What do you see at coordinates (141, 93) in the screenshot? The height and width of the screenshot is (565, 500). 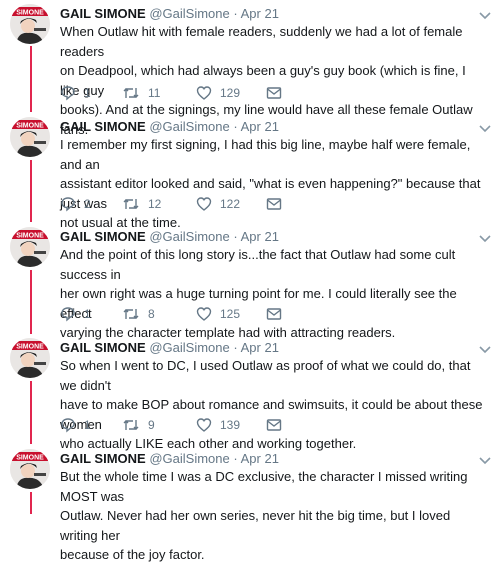 I see `retweet-button: 11` at bounding box center [141, 93].